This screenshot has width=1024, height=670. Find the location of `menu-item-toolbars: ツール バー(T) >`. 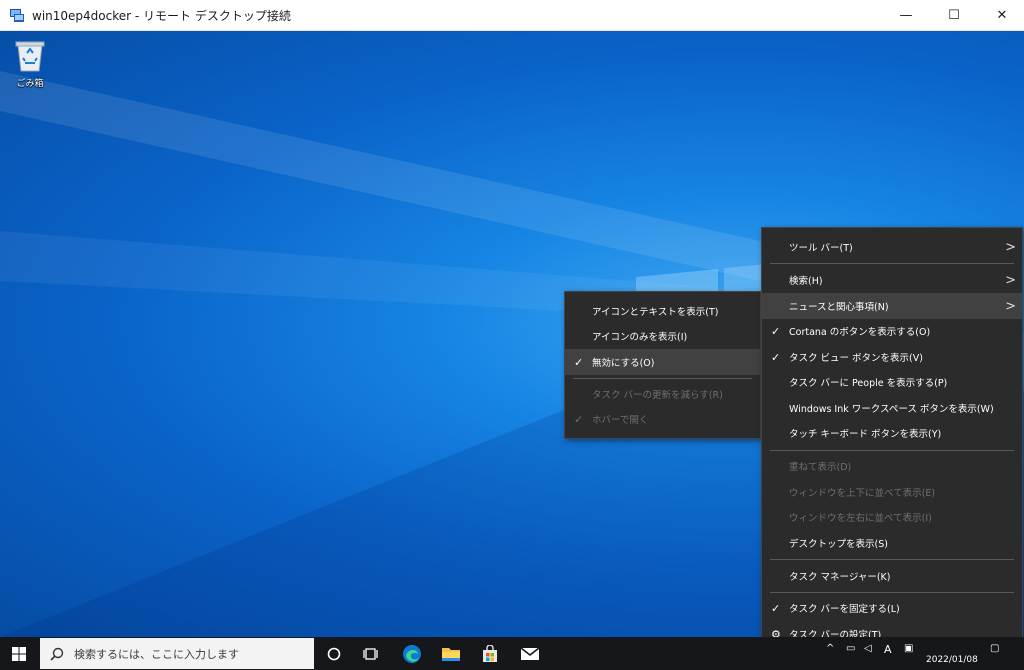

menu-item-toolbars: ツール バー(T) > is located at coordinates (892, 247).